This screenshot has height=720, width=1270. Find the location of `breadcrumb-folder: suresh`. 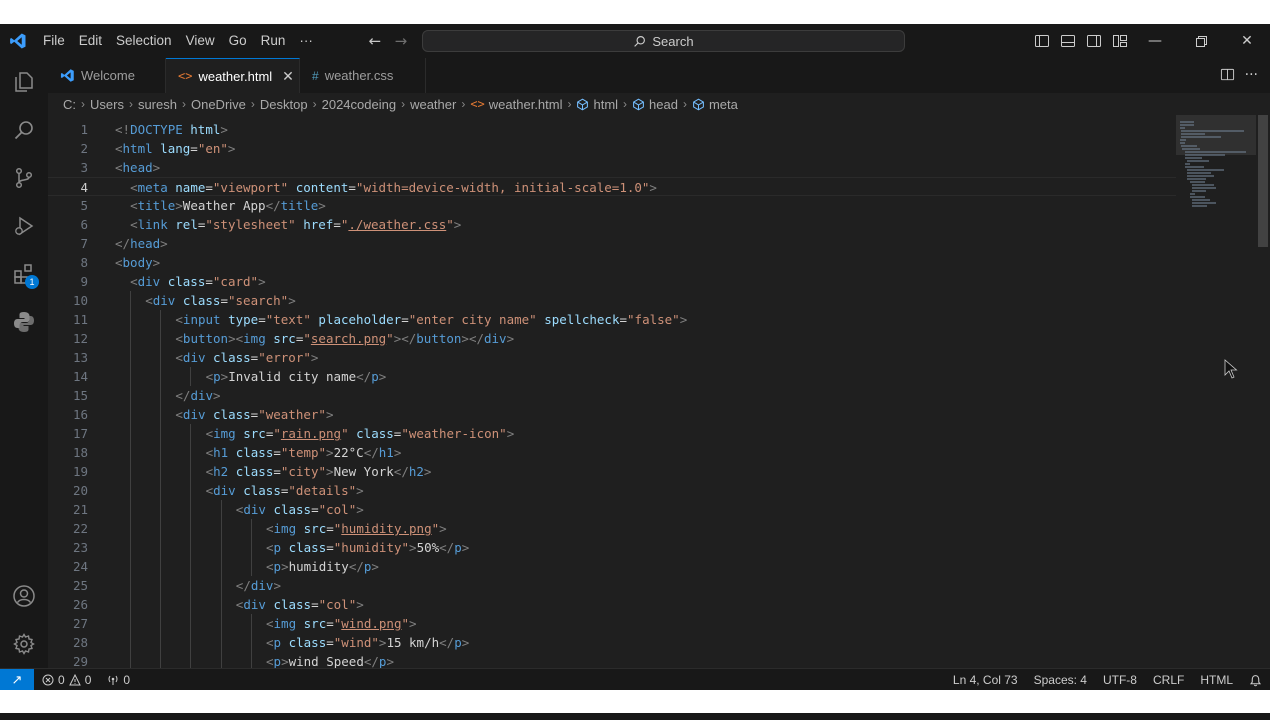

breadcrumb-folder: suresh is located at coordinates (157, 104).